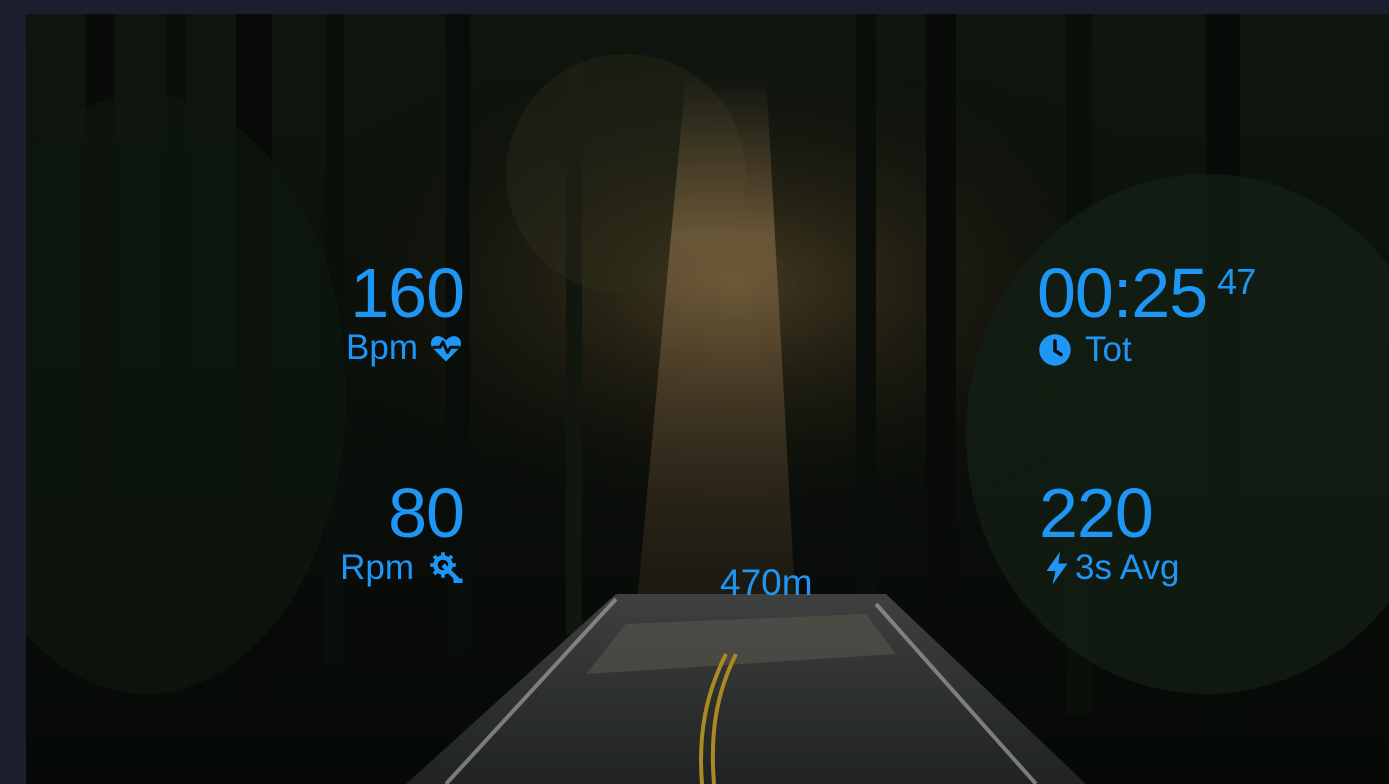 The height and width of the screenshot is (784, 1389). I want to click on heart-pulse-icon, so click(446, 348).